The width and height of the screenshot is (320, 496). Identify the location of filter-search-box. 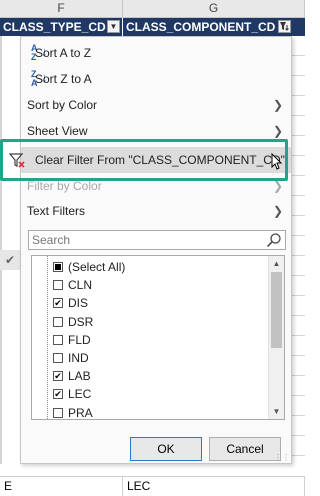
(157, 240).